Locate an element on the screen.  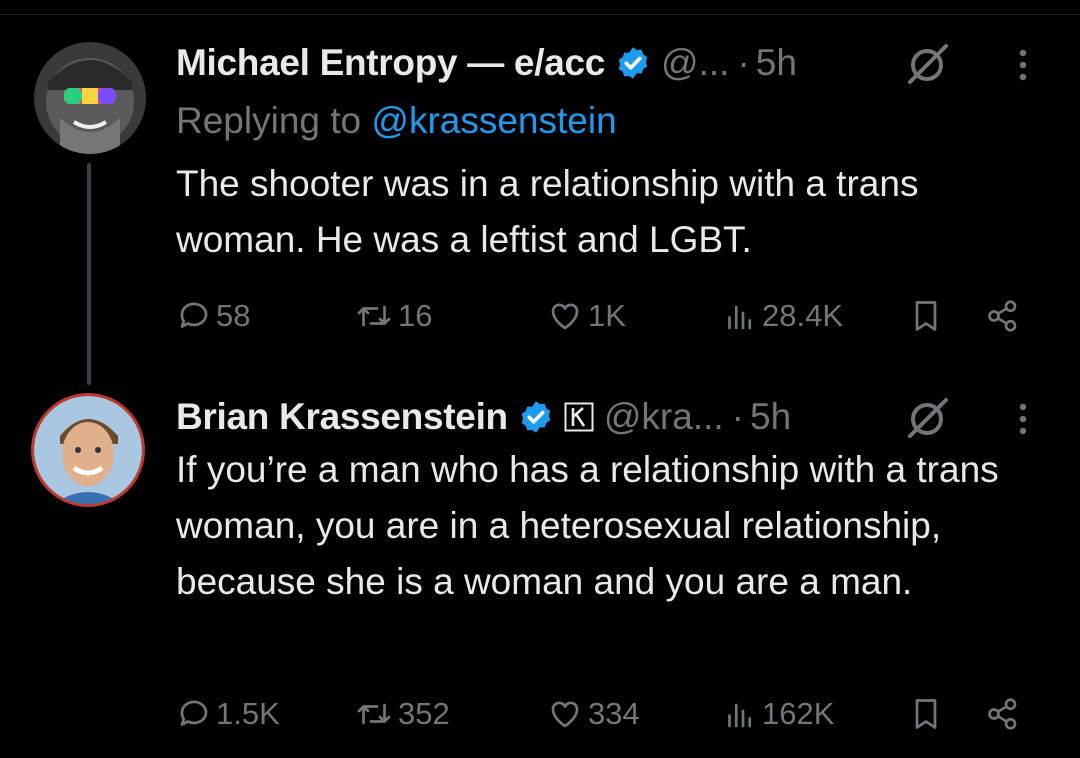
like-count: 1K is located at coordinates (607, 315).